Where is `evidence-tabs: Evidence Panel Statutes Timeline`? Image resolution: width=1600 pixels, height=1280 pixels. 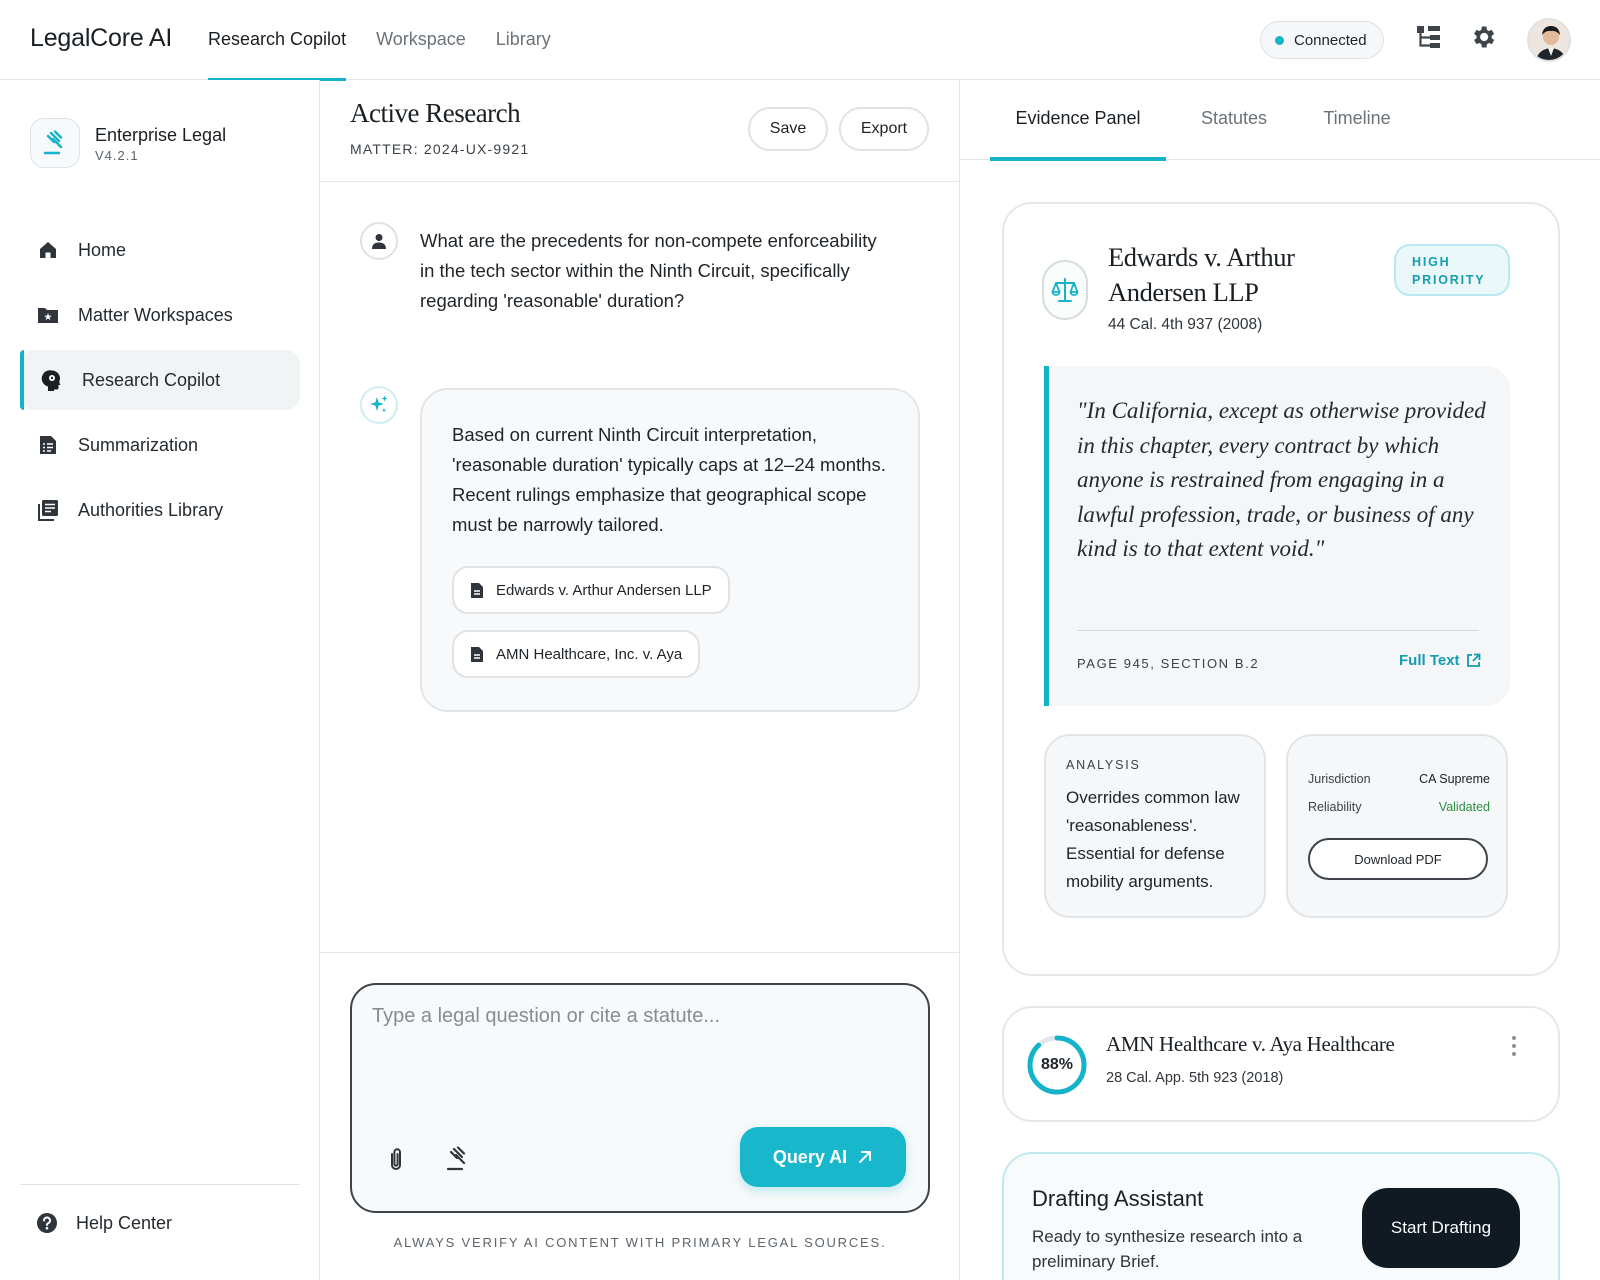 evidence-tabs: Evidence Panel Statutes Timeline is located at coordinates (1280, 120).